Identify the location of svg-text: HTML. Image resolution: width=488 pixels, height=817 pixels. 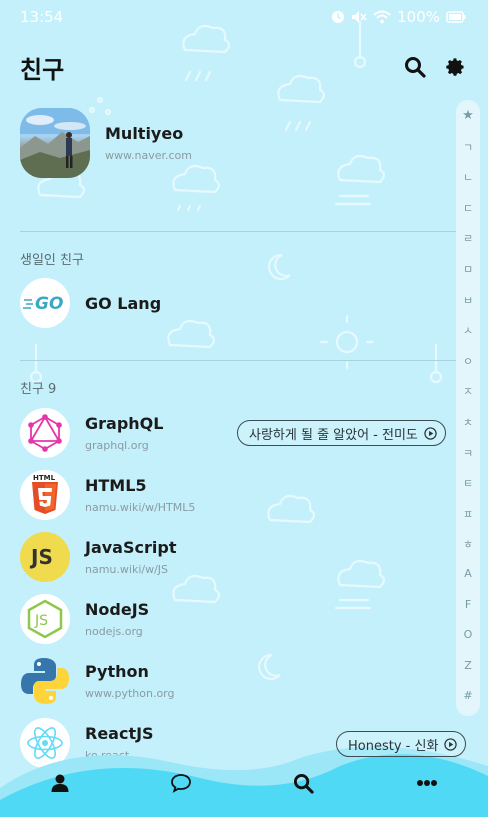
(44, 478).